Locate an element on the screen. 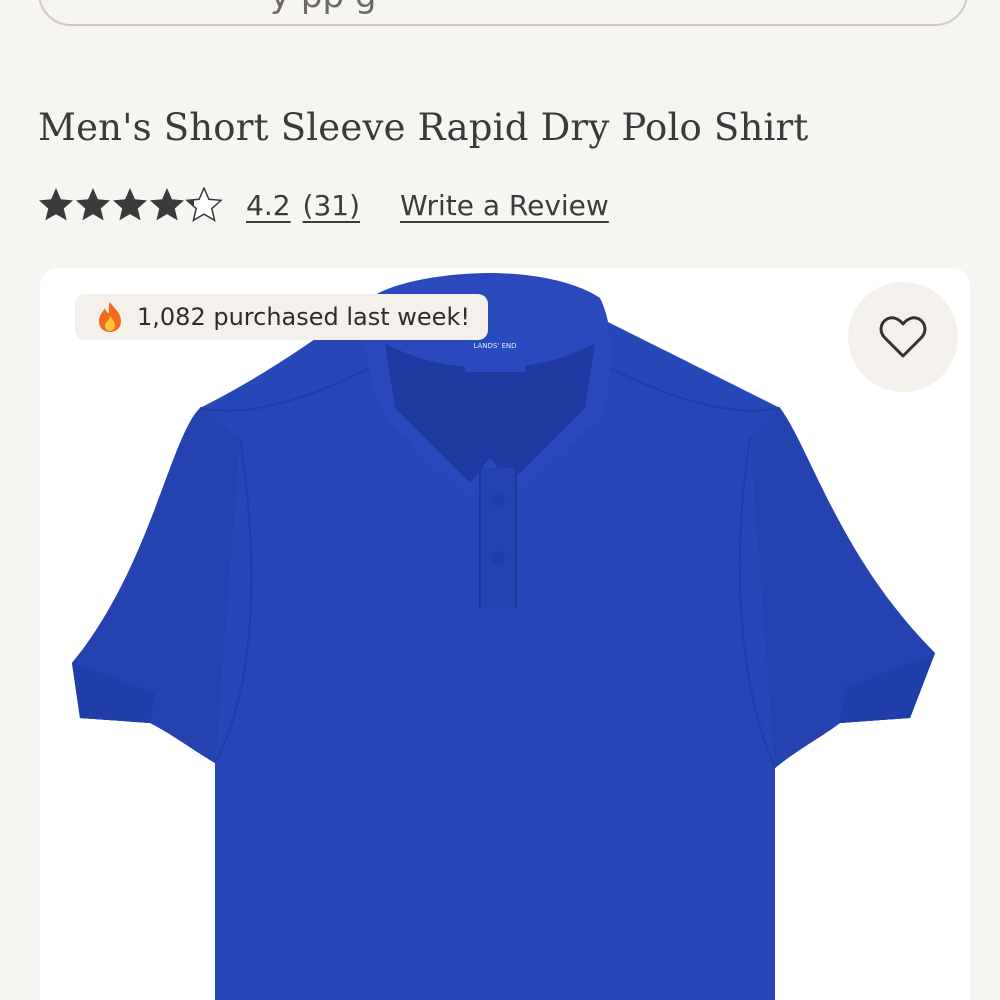  search-icon is located at coordinates (927, 5).